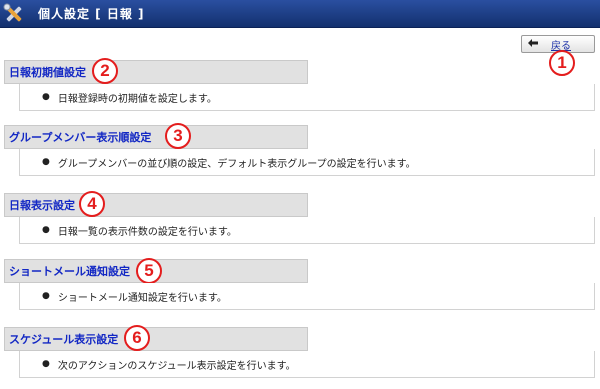  What do you see at coordinates (63, 339) in the screenshot?
I see `schedule-display-link: スケジュール表示設定` at bounding box center [63, 339].